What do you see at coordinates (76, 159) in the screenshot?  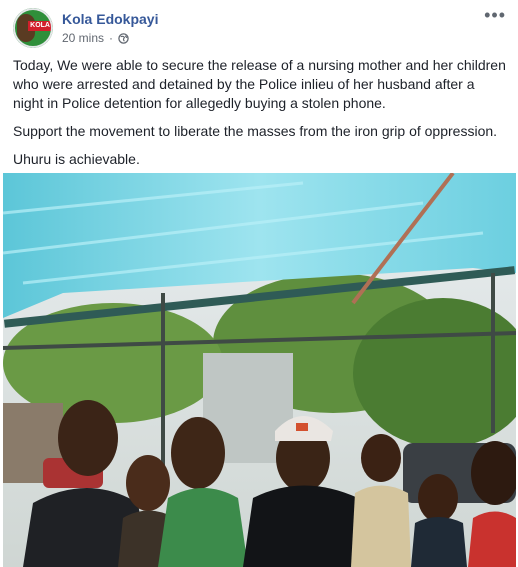 I see `post-paragraph: Uhuru is achievable.` at bounding box center [76, 159].